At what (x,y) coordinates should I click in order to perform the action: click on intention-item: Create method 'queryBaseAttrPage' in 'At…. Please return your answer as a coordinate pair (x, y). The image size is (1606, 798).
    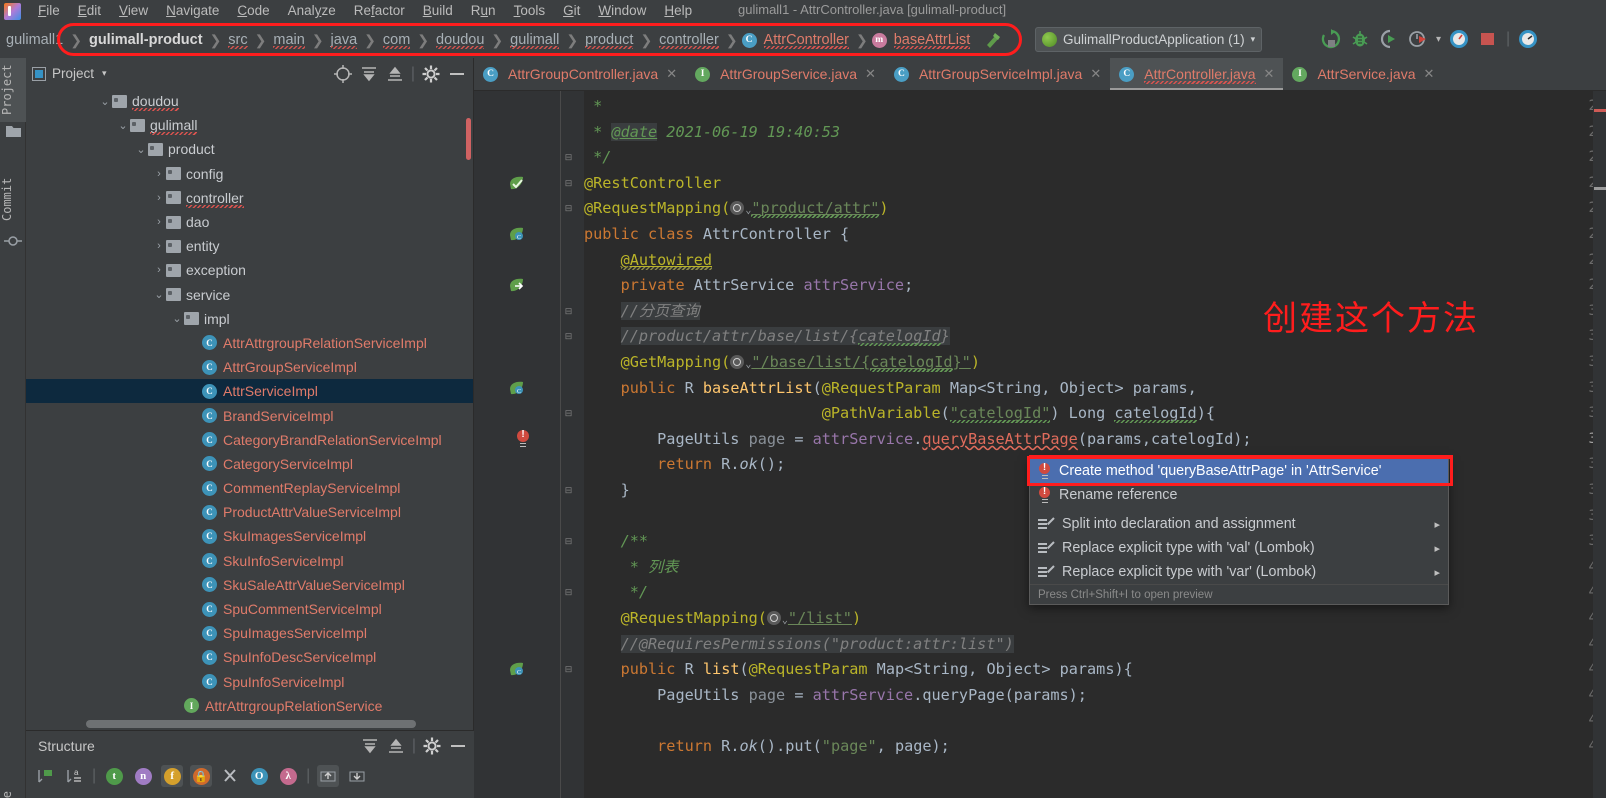
    Looking at the image, I should click on (1239, 471).